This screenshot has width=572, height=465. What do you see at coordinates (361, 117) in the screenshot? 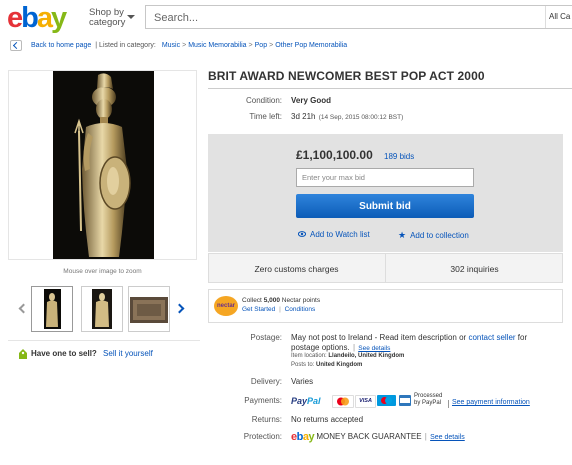
I see `end-time: (14 Sep, 2015 08:00:12 BST)` at bounding box center [361, 117].